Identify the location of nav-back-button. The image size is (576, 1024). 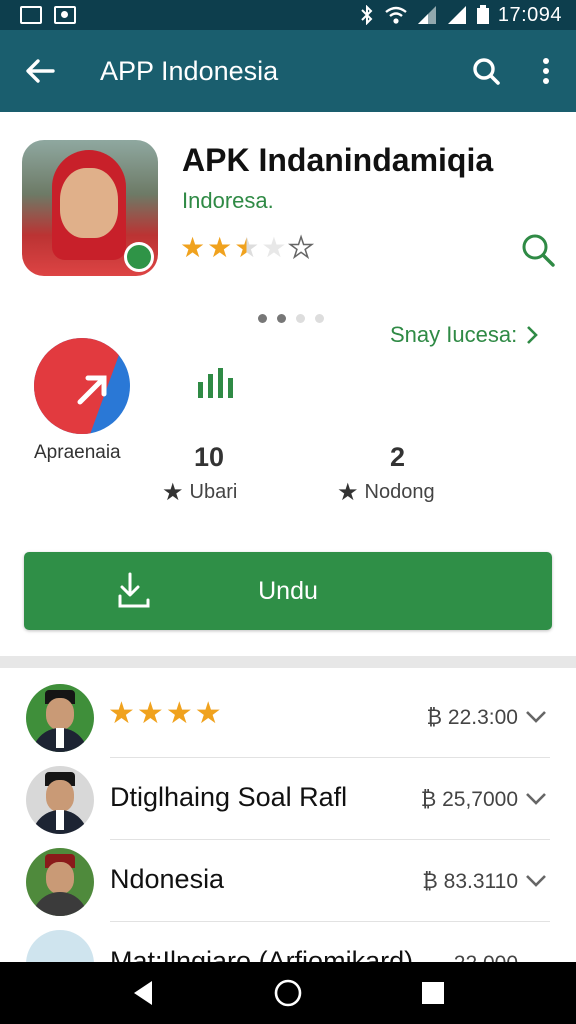
(143, 993).